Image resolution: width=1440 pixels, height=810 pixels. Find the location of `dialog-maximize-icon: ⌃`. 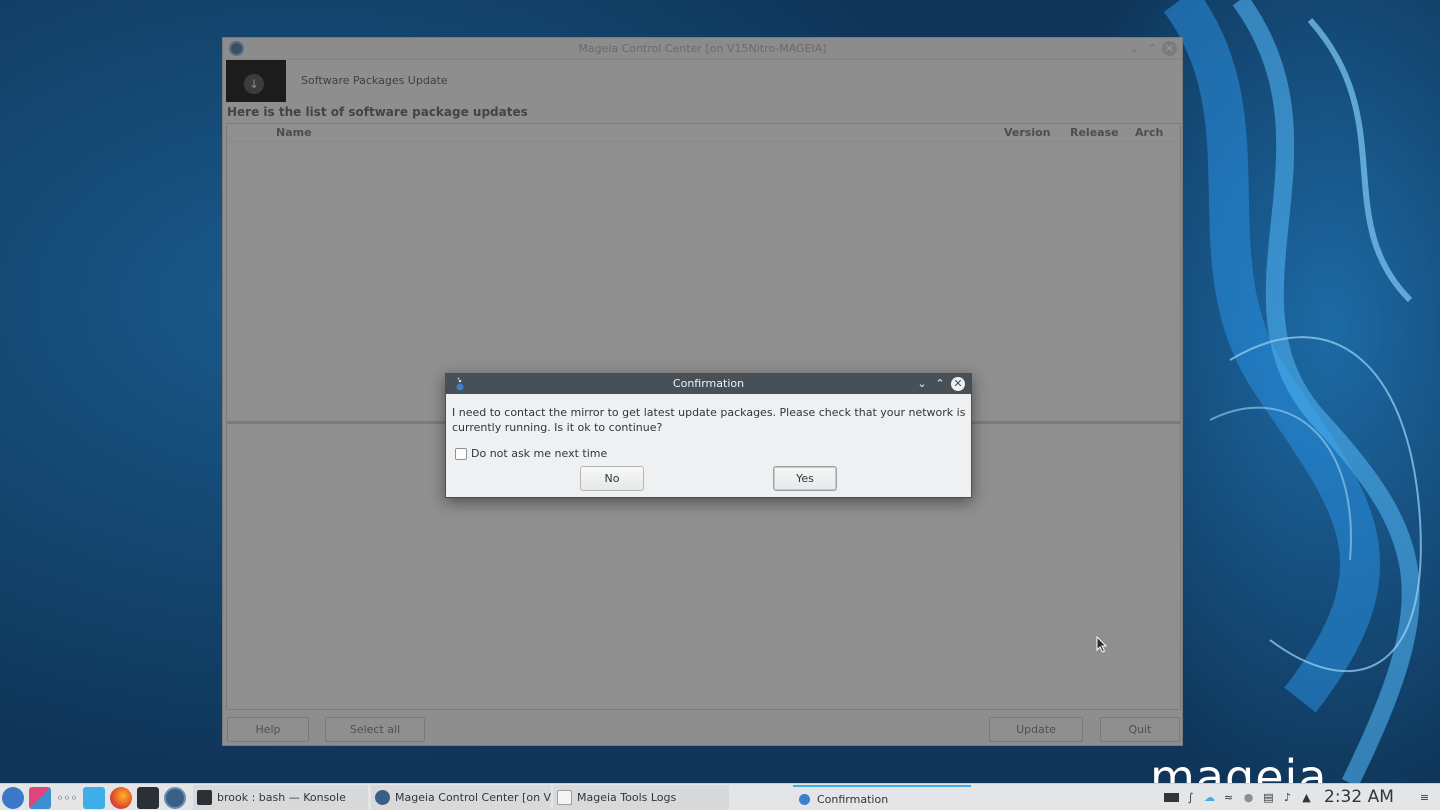

dialog-maximize-icon: ⌃ is located at coordinates (940, 384).